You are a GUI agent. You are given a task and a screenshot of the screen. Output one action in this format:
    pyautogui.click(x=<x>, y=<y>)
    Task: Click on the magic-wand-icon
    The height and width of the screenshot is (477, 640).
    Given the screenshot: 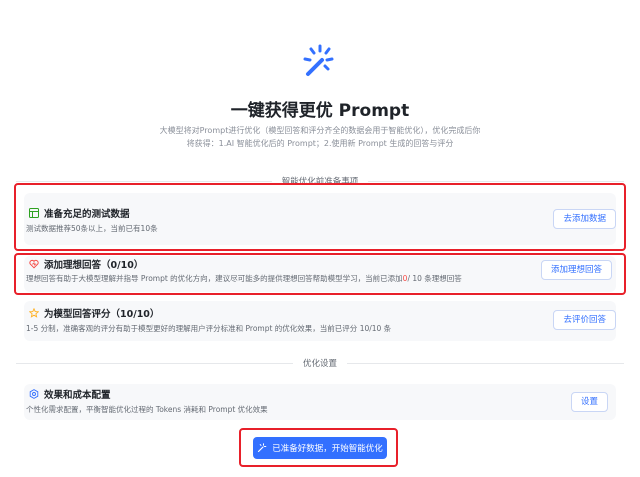 What is the action you would take?
    pyautogui.click(x=318, y=60)
    